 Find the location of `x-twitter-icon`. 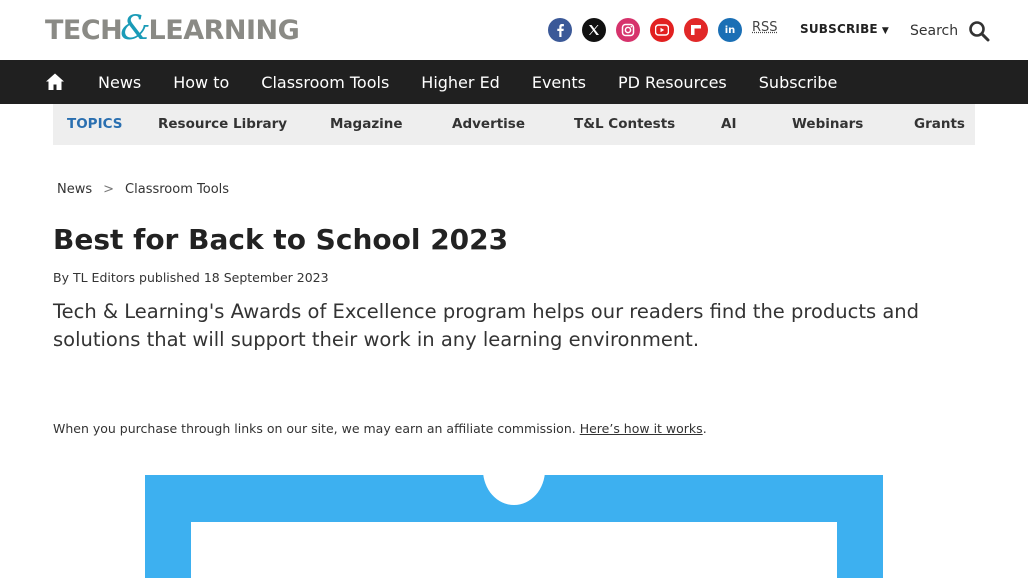

x-twitter-icon is located at coordinates (594, 30).